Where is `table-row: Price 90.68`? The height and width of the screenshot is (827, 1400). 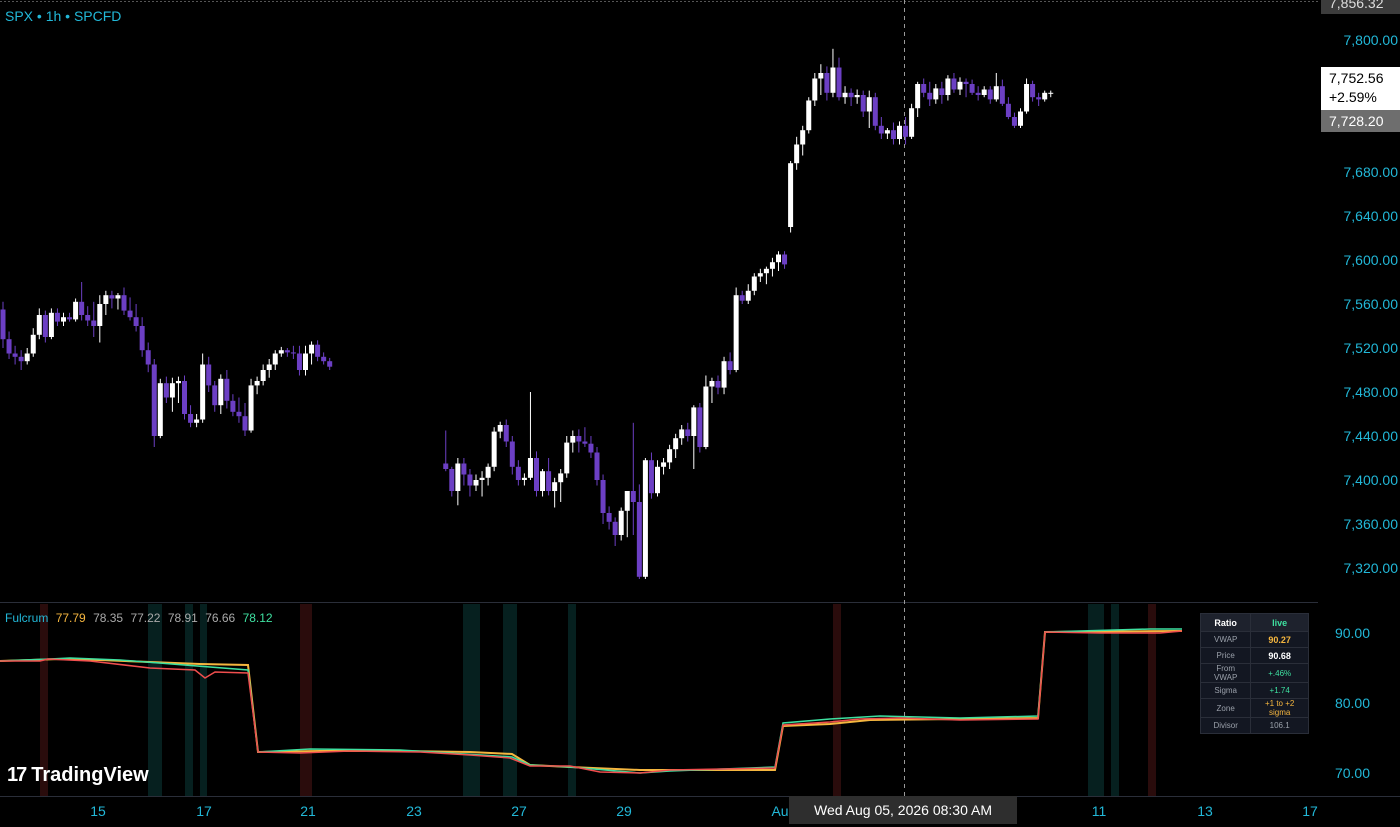 table-row: Price 90.68 is located at coordinates (1254, 655).